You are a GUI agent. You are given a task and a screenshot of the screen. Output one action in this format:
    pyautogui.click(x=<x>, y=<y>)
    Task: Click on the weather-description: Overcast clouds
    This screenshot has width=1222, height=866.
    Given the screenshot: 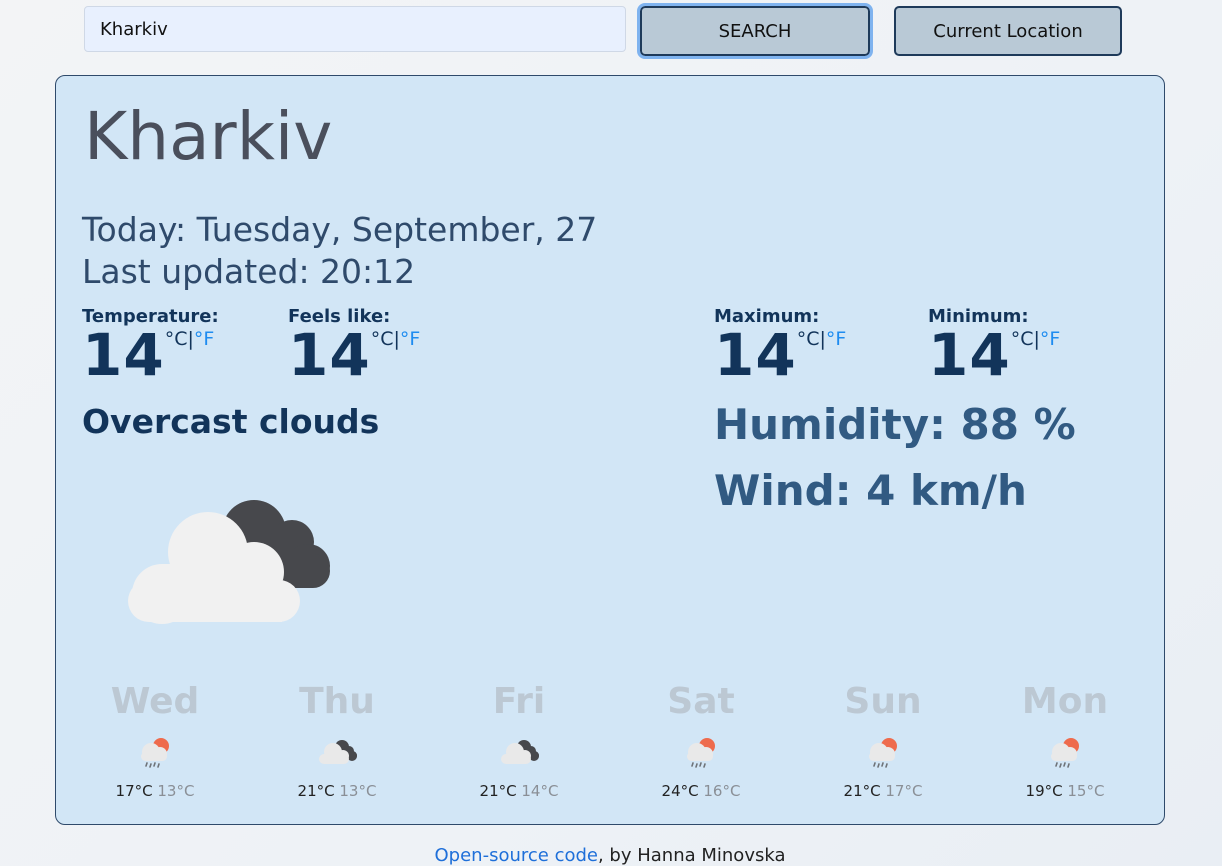 What is the action you would take?
    pyautogui.click(x=231, y=421)
    